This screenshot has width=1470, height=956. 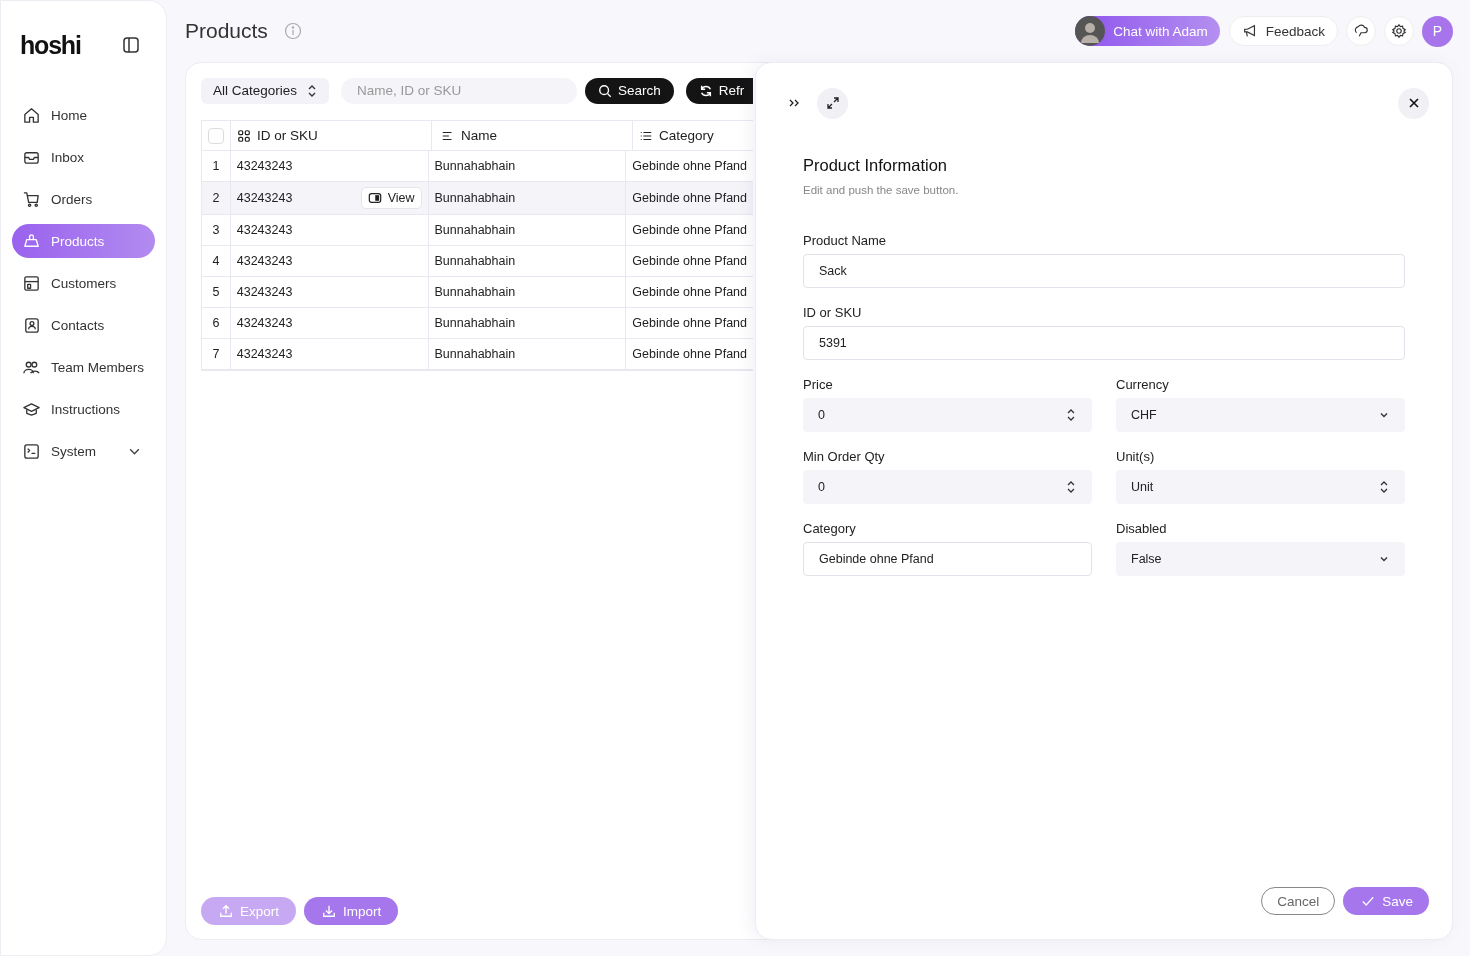 I want to click on nav-item: Inbox, so click(x=83, y=157).